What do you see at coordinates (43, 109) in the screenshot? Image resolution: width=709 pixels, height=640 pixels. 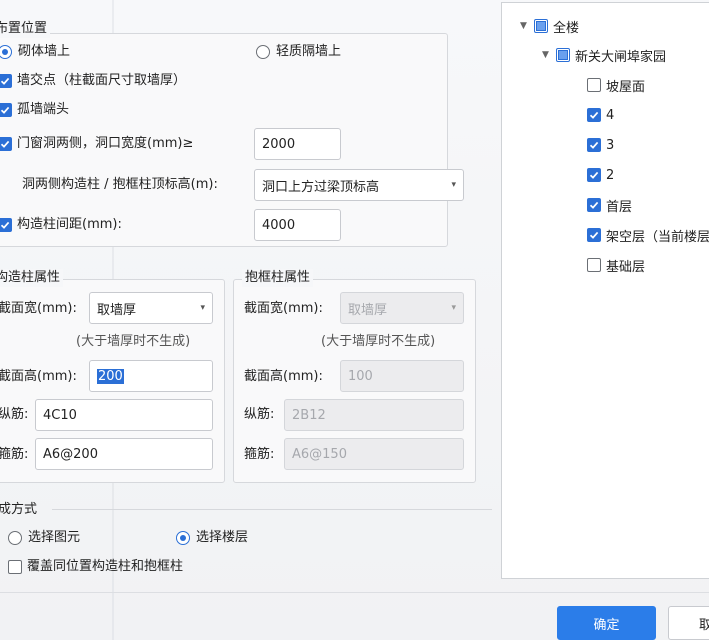 I see `checkbox-isolated-end-label: 孤墙端头` at bounding box center [43, 109].